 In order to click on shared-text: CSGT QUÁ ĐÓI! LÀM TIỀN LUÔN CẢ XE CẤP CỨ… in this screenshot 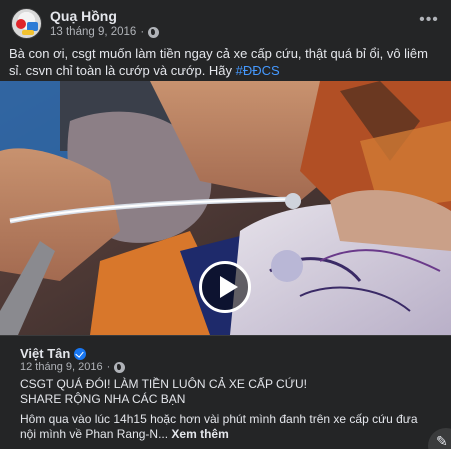, I will do `click(225, 409)`.